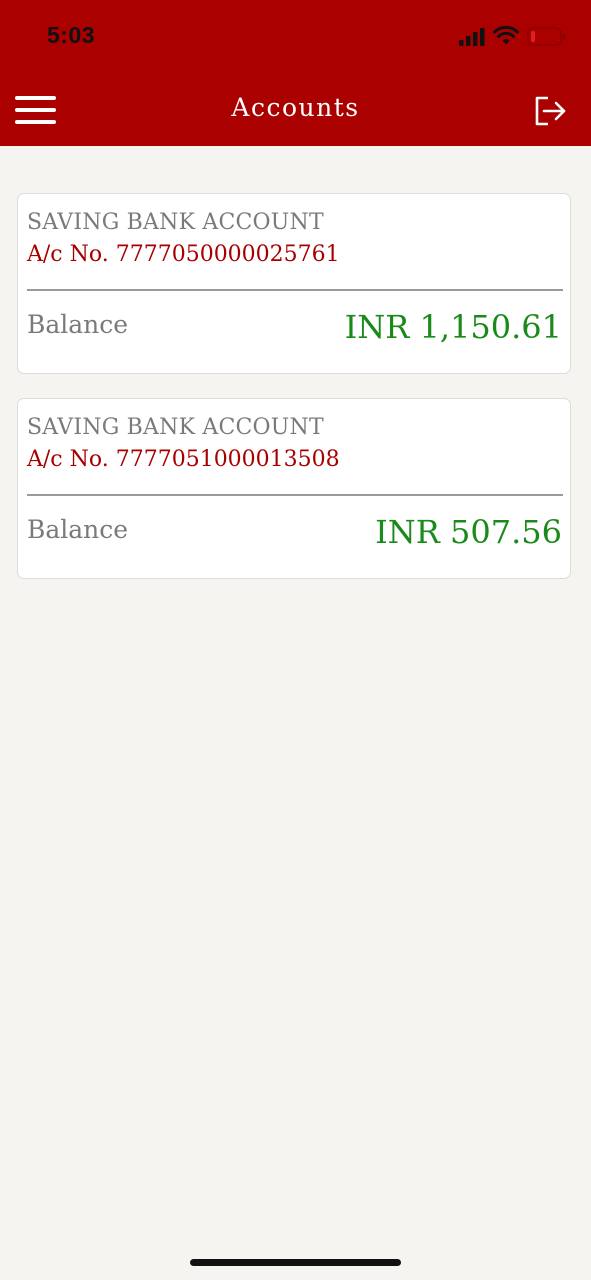 This screenshot has width=591, height=1280. I want to click on battery-icon, so click(546, 36).